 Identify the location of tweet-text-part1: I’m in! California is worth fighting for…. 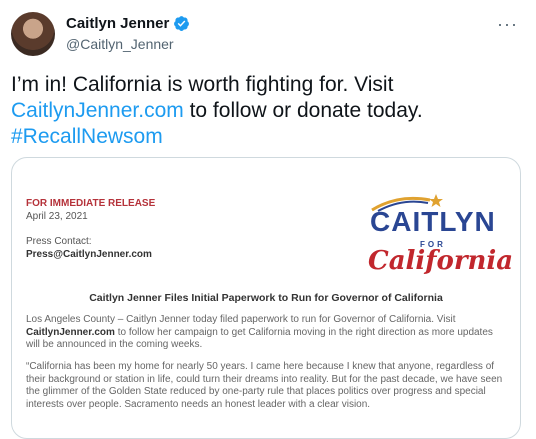
(202, 84).